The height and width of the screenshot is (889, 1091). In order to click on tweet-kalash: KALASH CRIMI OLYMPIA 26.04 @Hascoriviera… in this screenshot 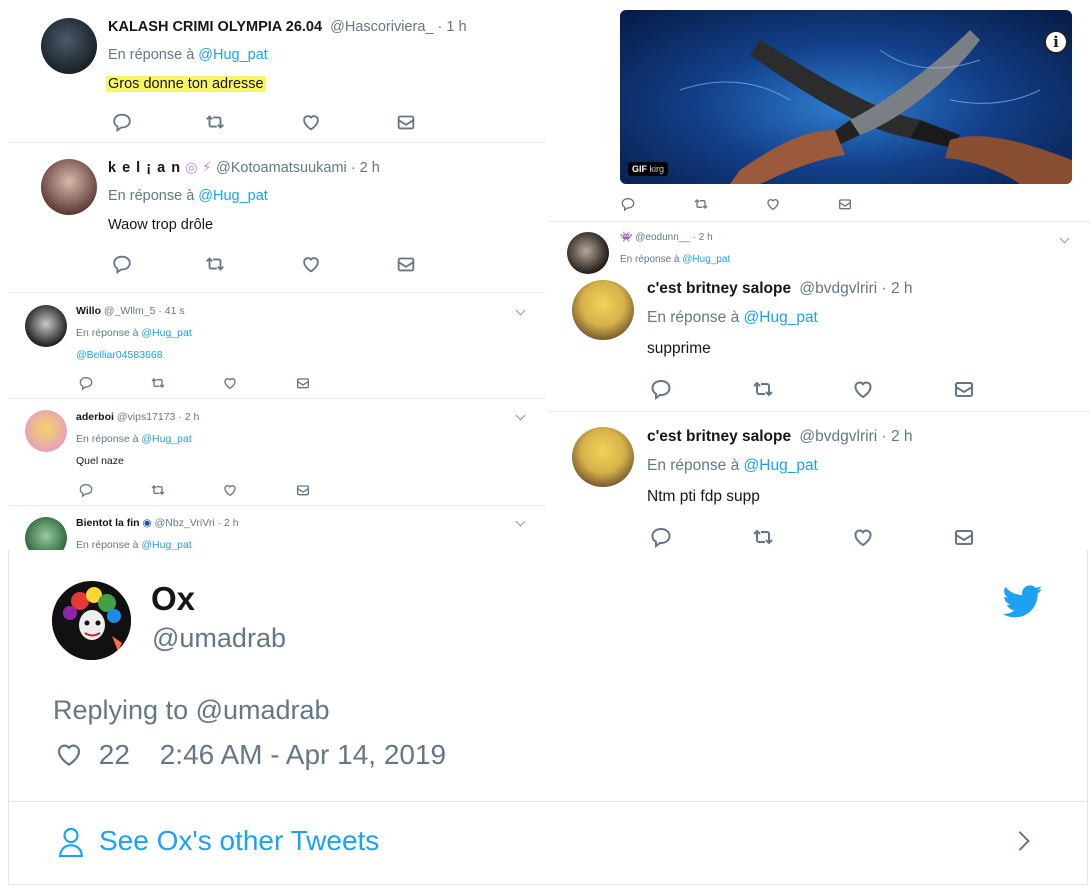, I will do `click(277, 71)`.